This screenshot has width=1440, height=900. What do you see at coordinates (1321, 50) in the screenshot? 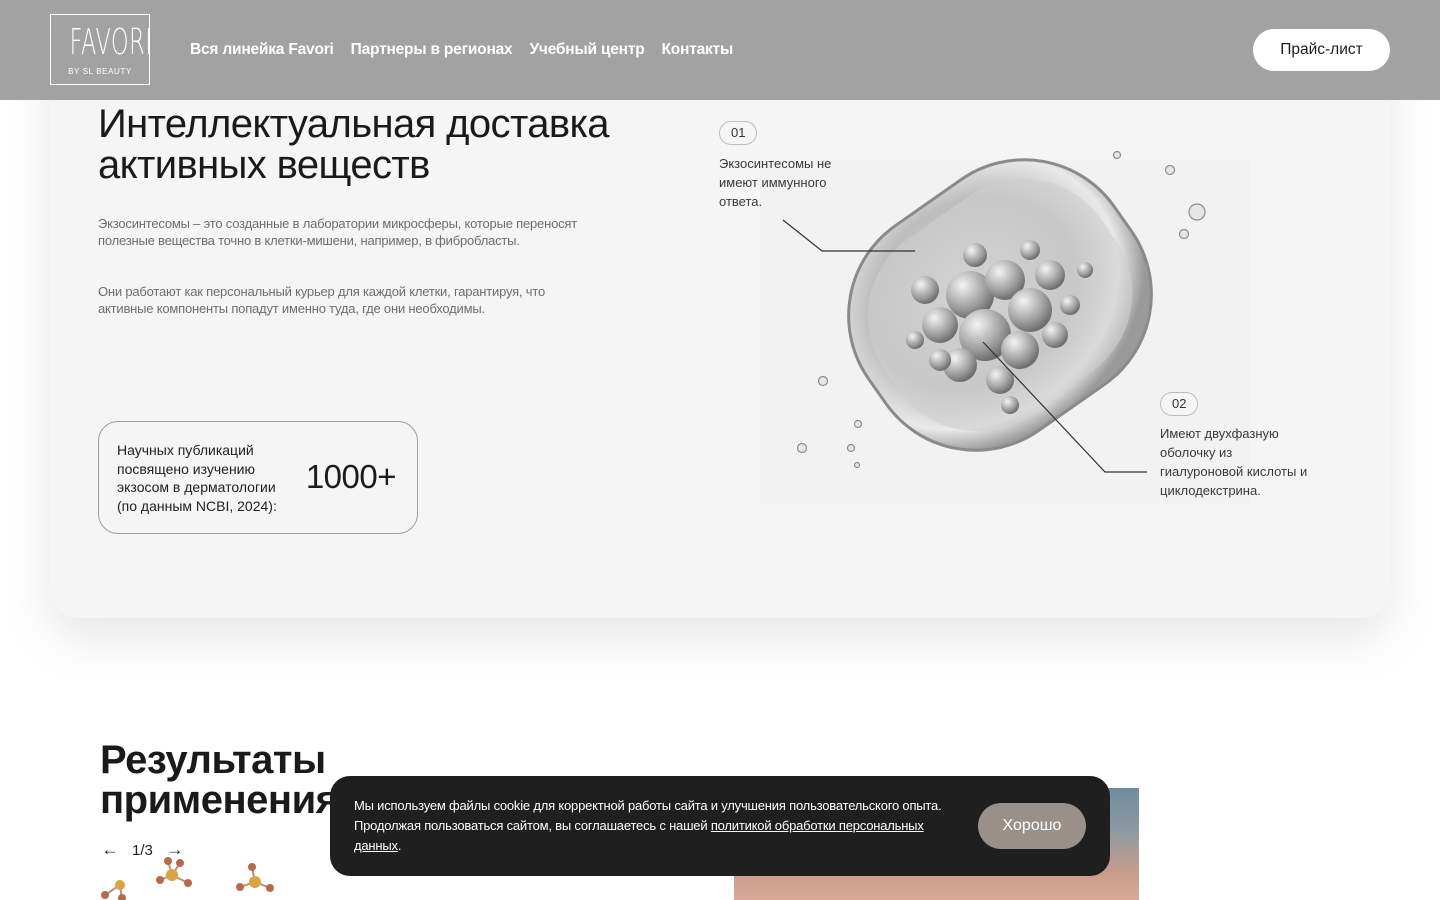
I see `price-list-button: Прайс-лист` at bounding box center [1321, 50].